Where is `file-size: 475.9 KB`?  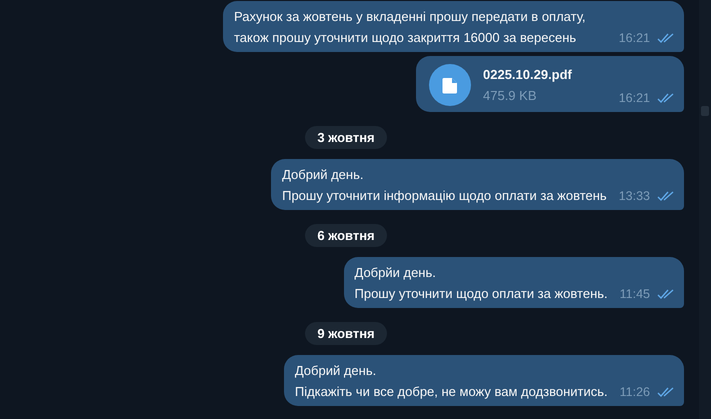 file-size: 475.9 KB is located at coordinates (510, 95).